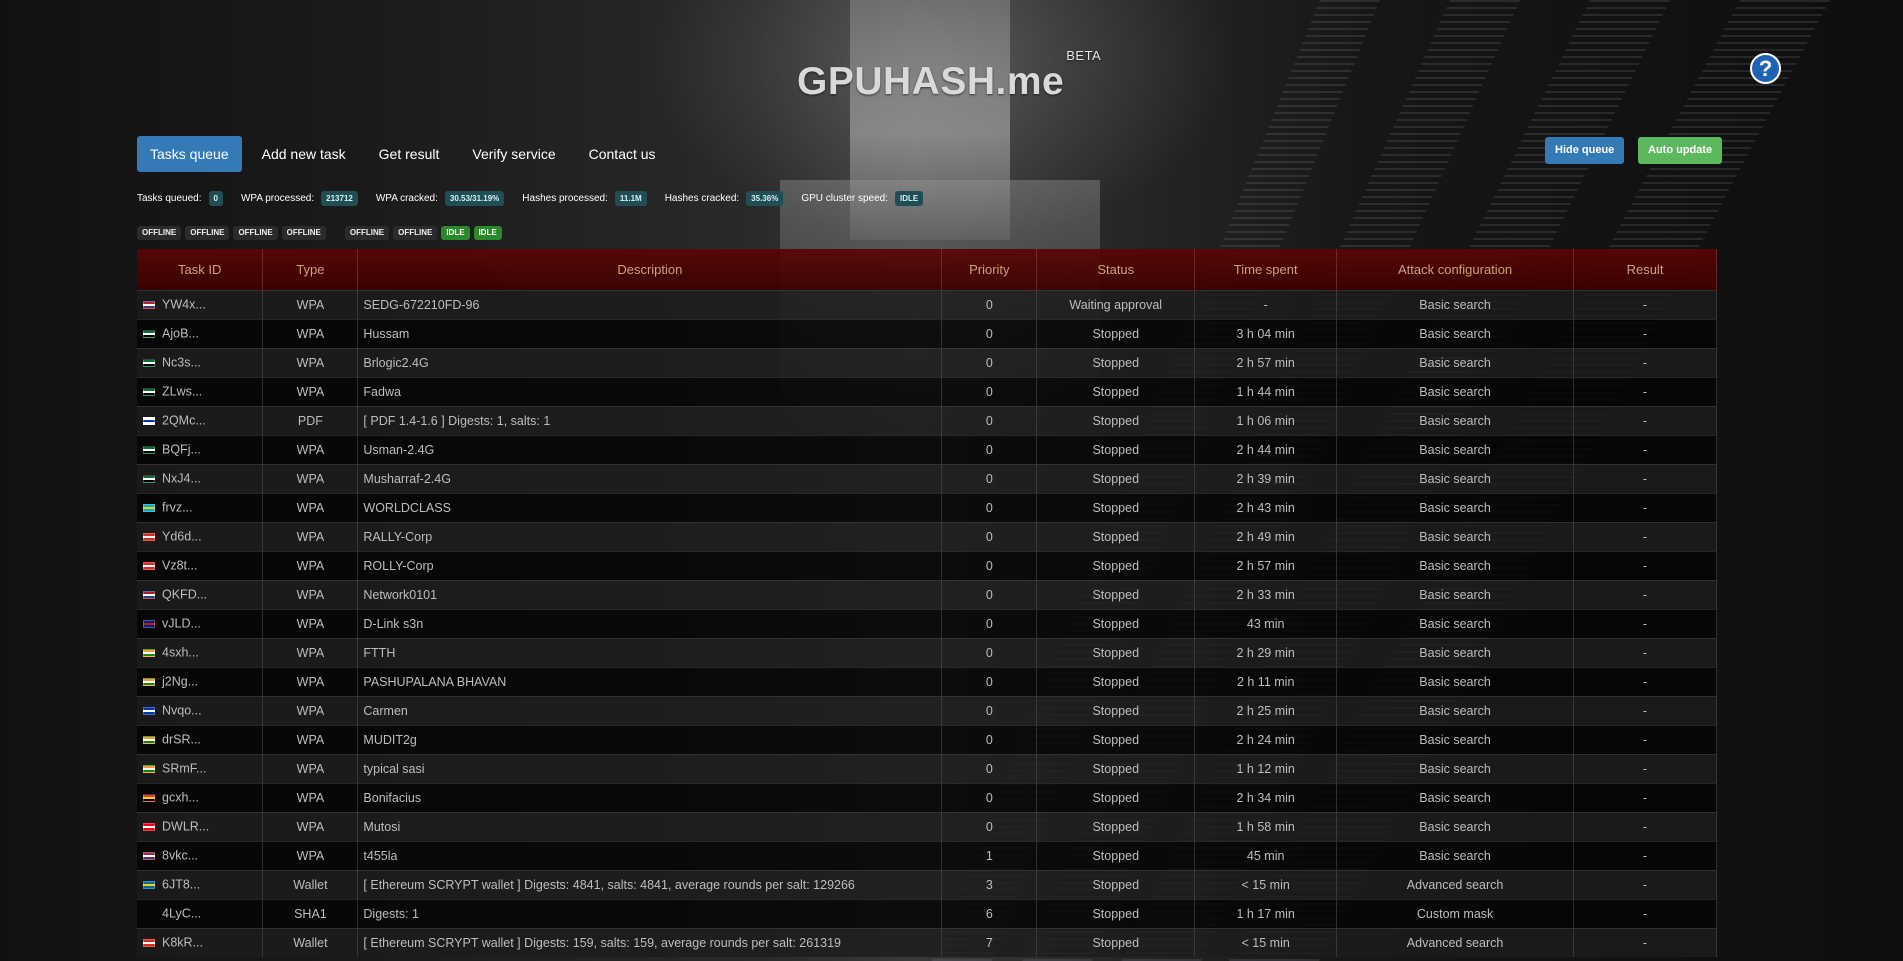 This screenshot has height=961, width=1903. What do you see at coordinates (1765, 68) in the screenshot?
I see `help-icon: ?` at bounding box center [1765, 68].